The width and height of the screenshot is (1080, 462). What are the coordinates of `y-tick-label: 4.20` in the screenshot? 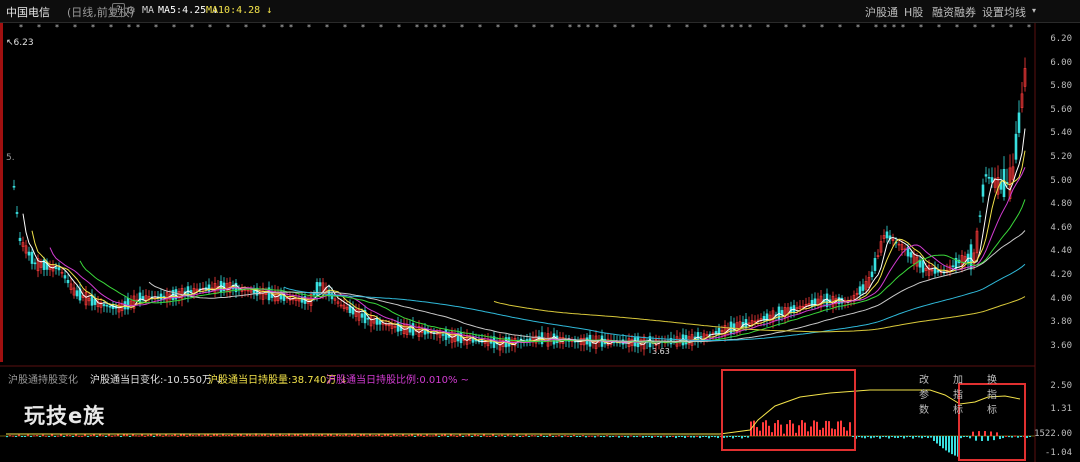 It's located at (1061, 275).